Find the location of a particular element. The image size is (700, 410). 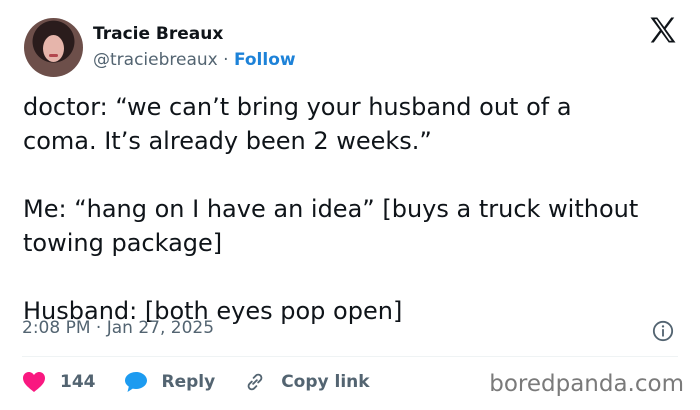

author-handle: @traciebreaux is located at coordinates (155, 60).